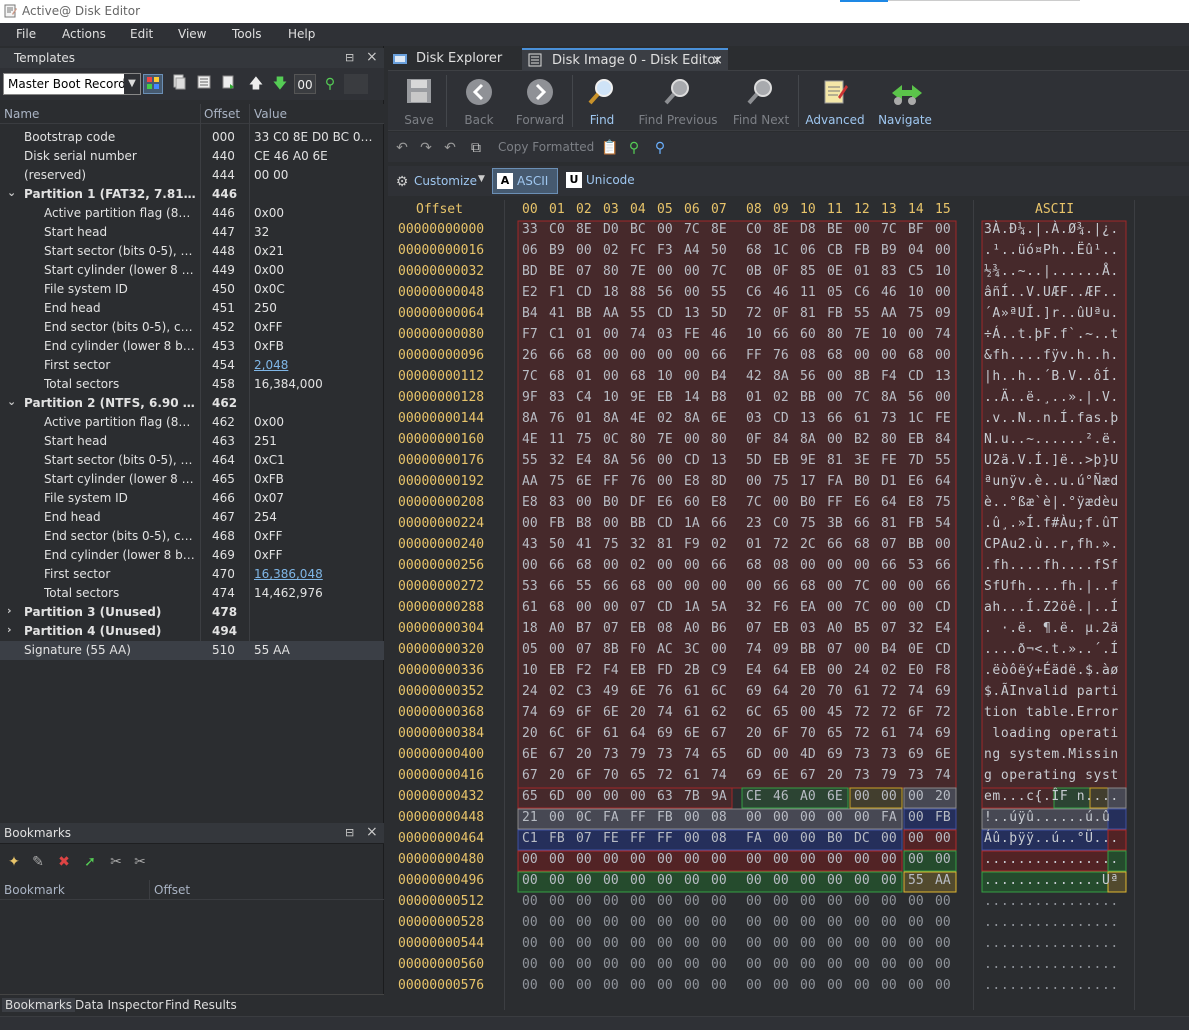  I want to click on hex-byte: 70, so click(808, 733).